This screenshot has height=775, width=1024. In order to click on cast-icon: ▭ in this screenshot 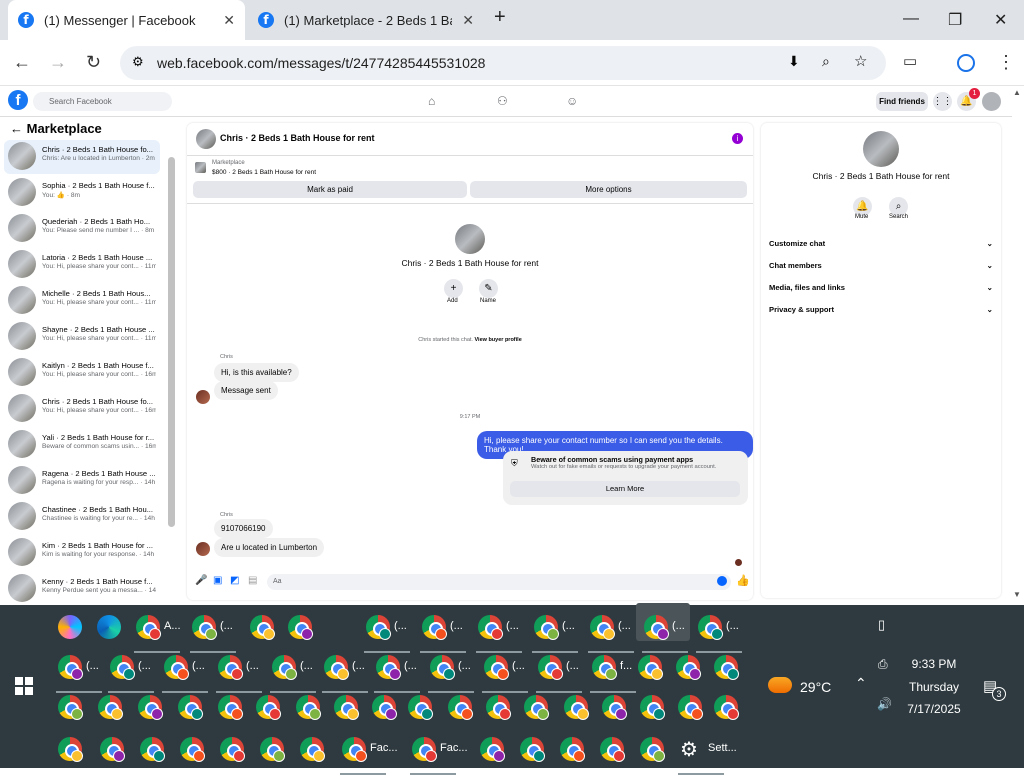, I will do `click(910, 61)`.